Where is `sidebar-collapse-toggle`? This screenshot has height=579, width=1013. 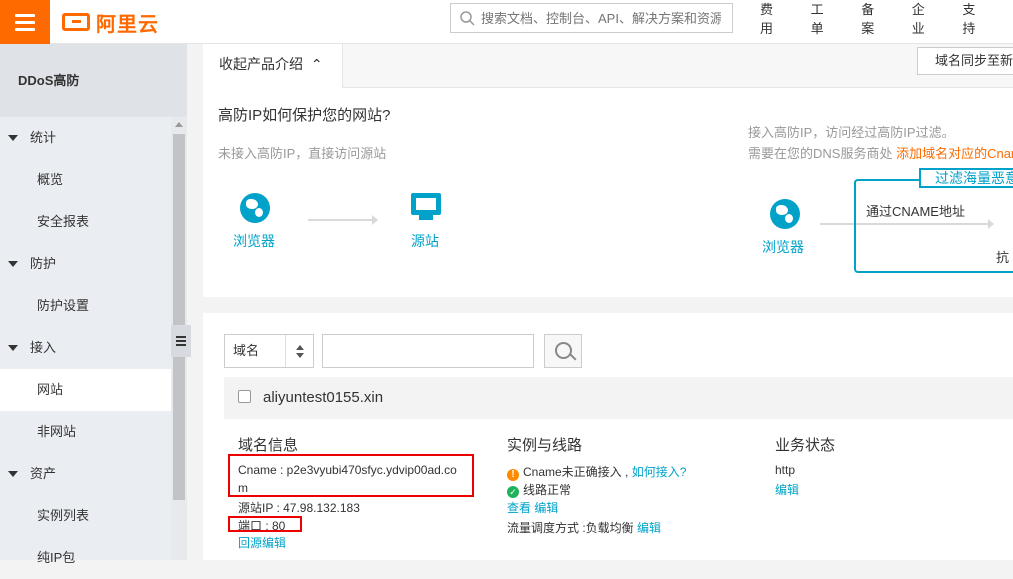
sidebar-collapse-toggle is located at coordinates (181, 341).